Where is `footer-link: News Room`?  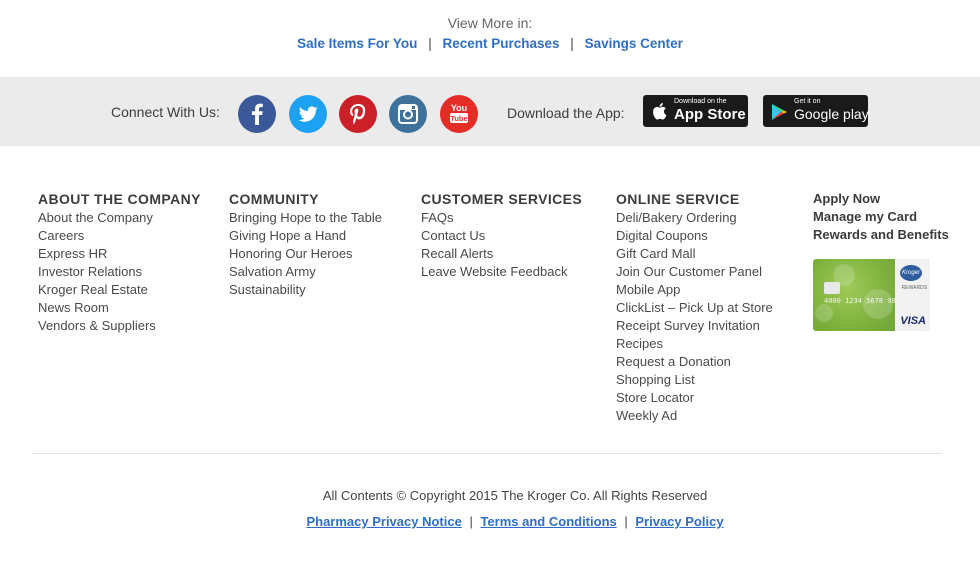
footer-link: News Room is located at coordinates (119, 308).